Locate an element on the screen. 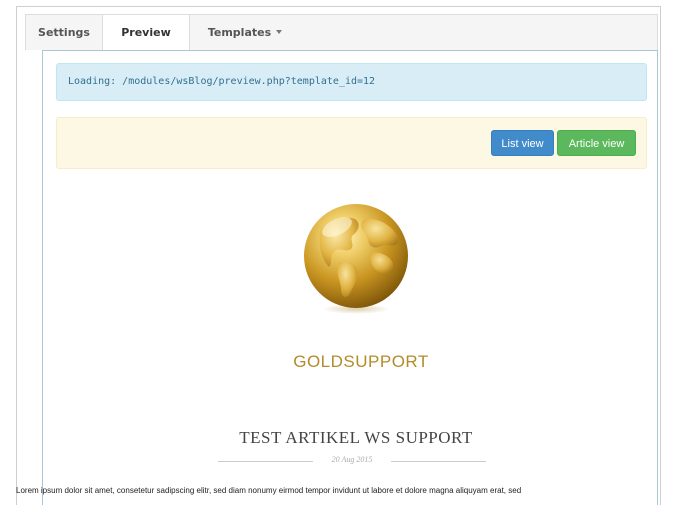 The width and height of the screenshot is (678, 505). tab-settings-label: Settings is located at coordinates (64, 32).